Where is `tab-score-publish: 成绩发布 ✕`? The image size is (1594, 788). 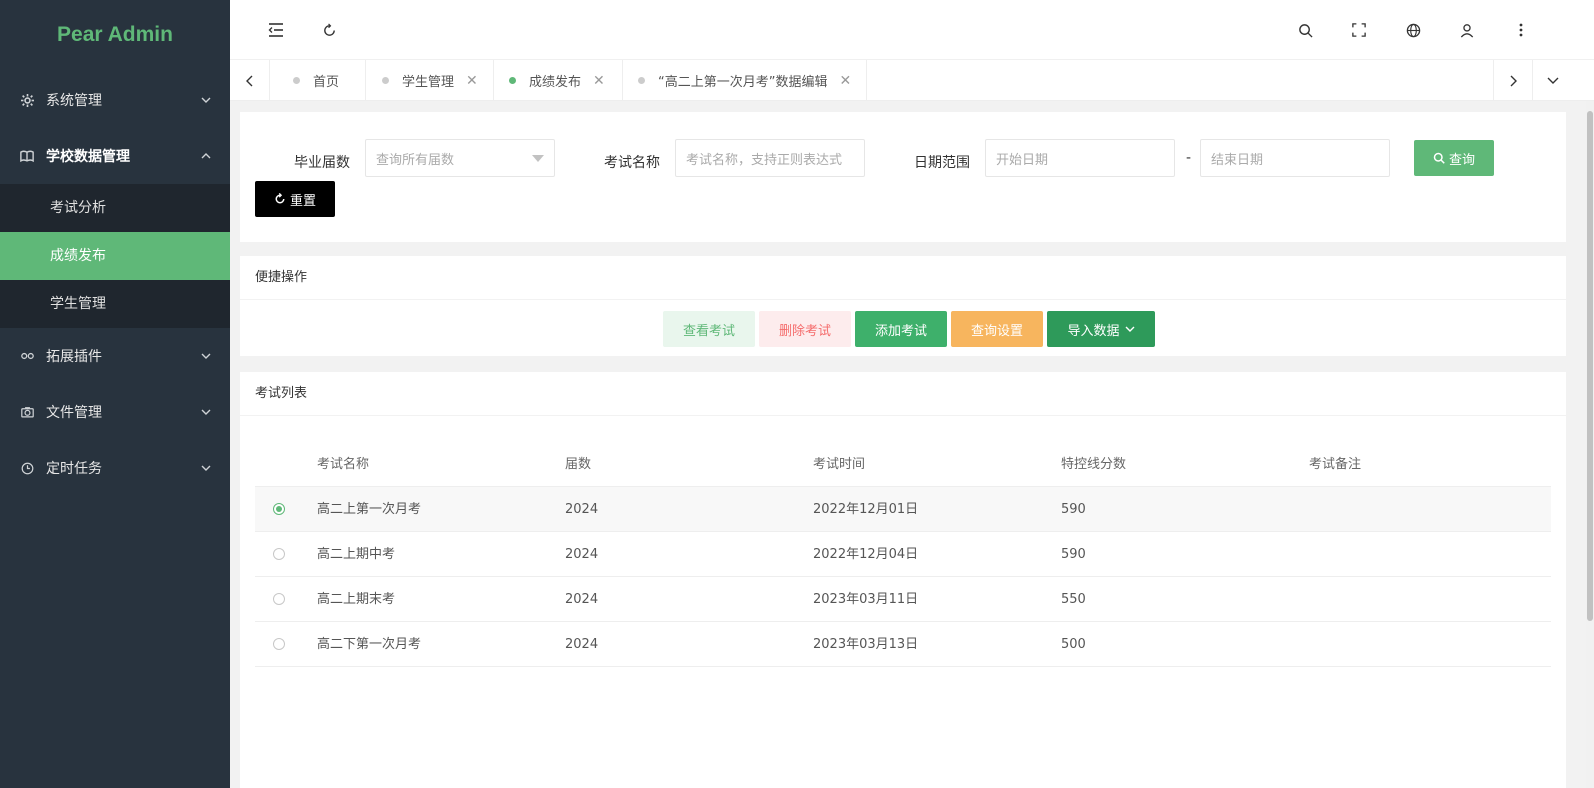
tab-score-publish: 成绩发布 ✕ is located at coordinates (558, 80).